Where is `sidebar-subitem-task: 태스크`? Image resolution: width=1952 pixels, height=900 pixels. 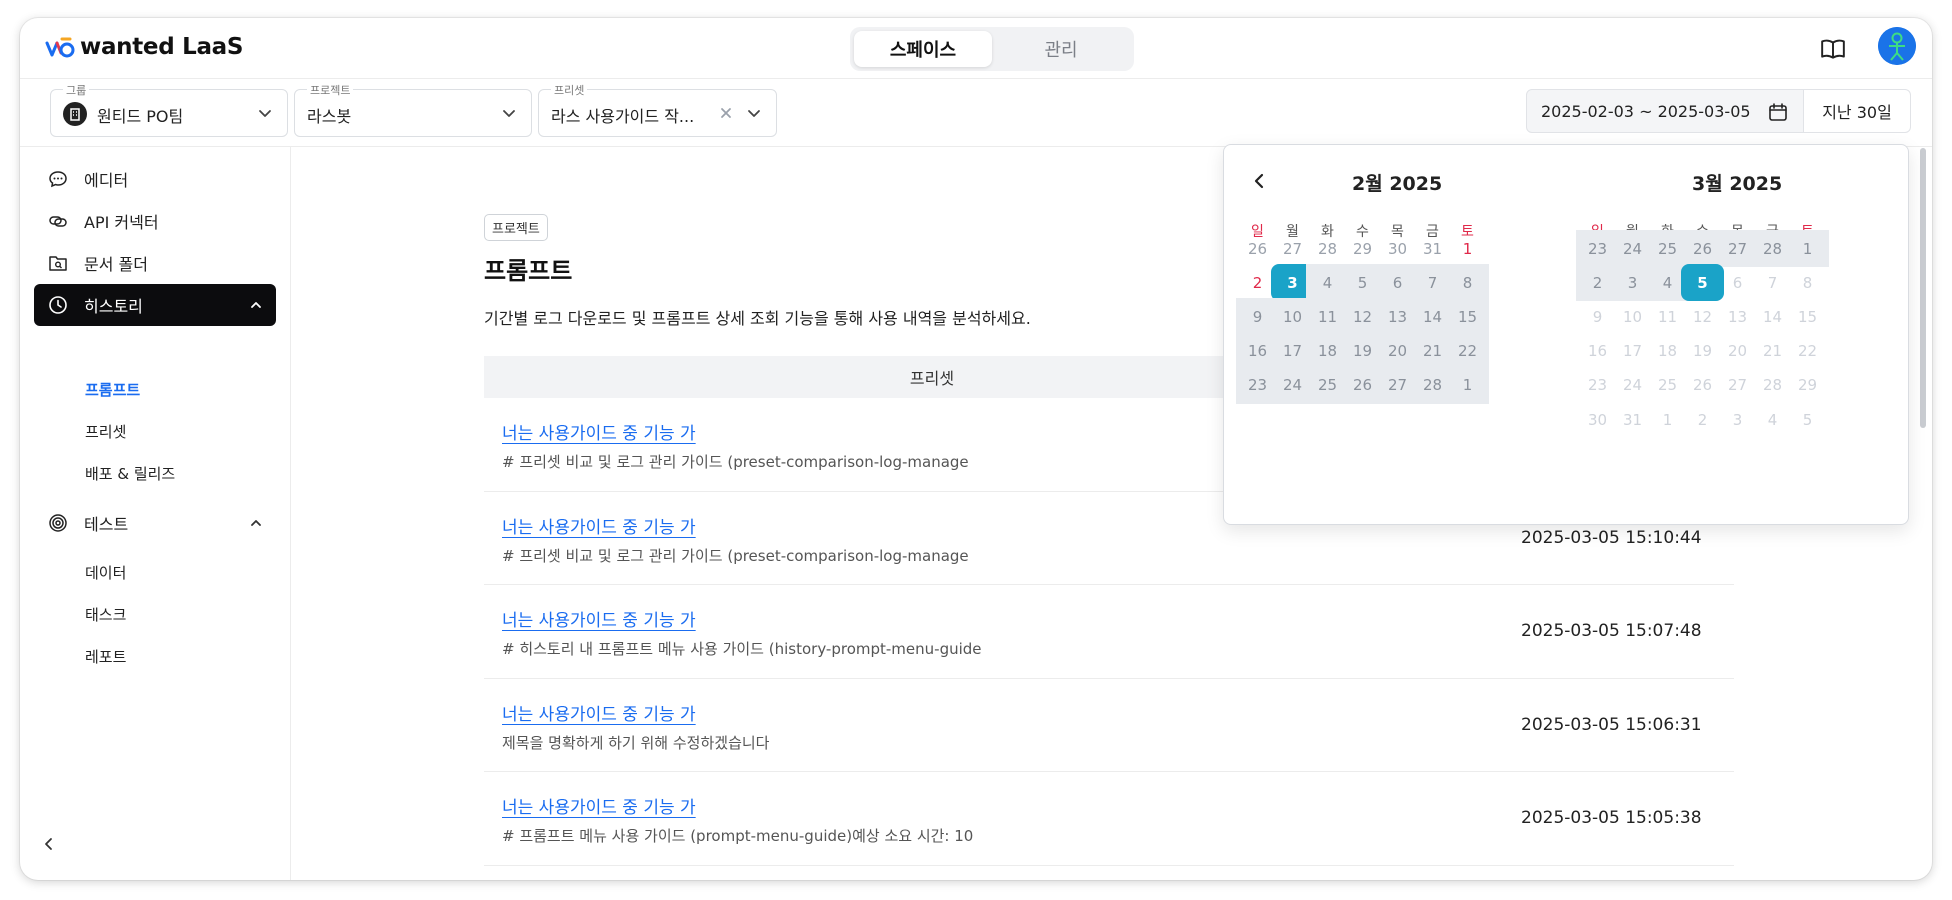 sidebar-subitem-task: 태스크 is located at coordinates (105, 614).